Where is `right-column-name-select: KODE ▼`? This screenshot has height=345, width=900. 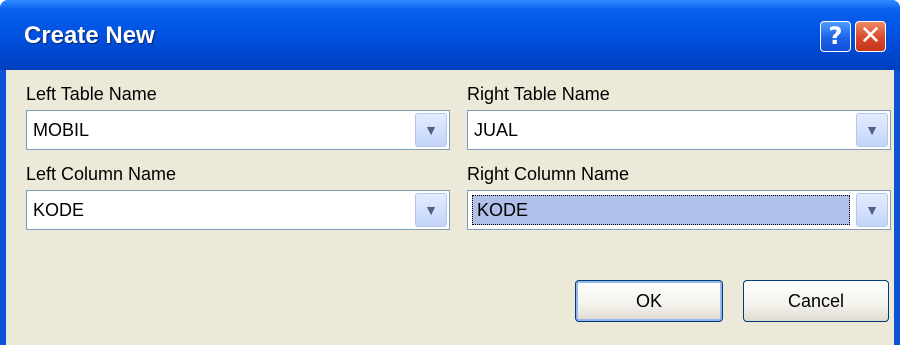
right-column-name-select: KODE ▼ is located at coordinates (679, 210).